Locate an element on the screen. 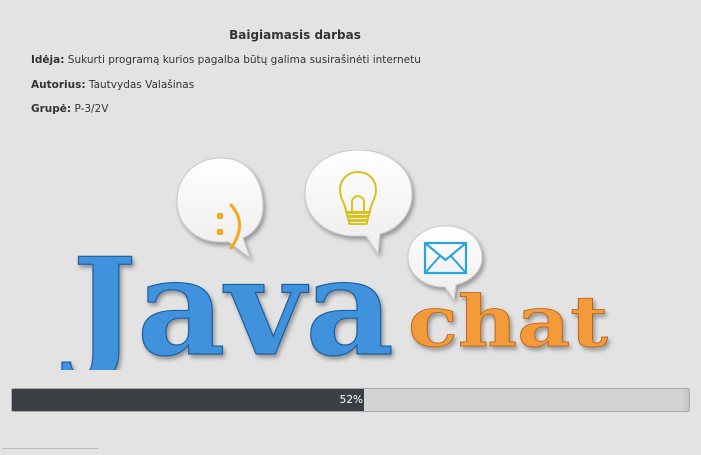  loading-progress-bar: 52% is located at coordinates (350, 400).